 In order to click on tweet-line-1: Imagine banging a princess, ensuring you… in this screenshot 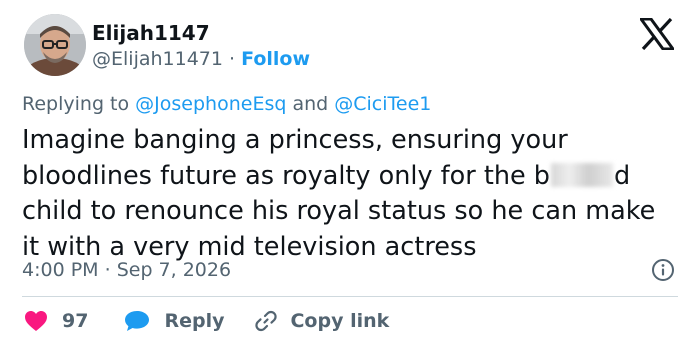, I will do `click(295, 140)`.